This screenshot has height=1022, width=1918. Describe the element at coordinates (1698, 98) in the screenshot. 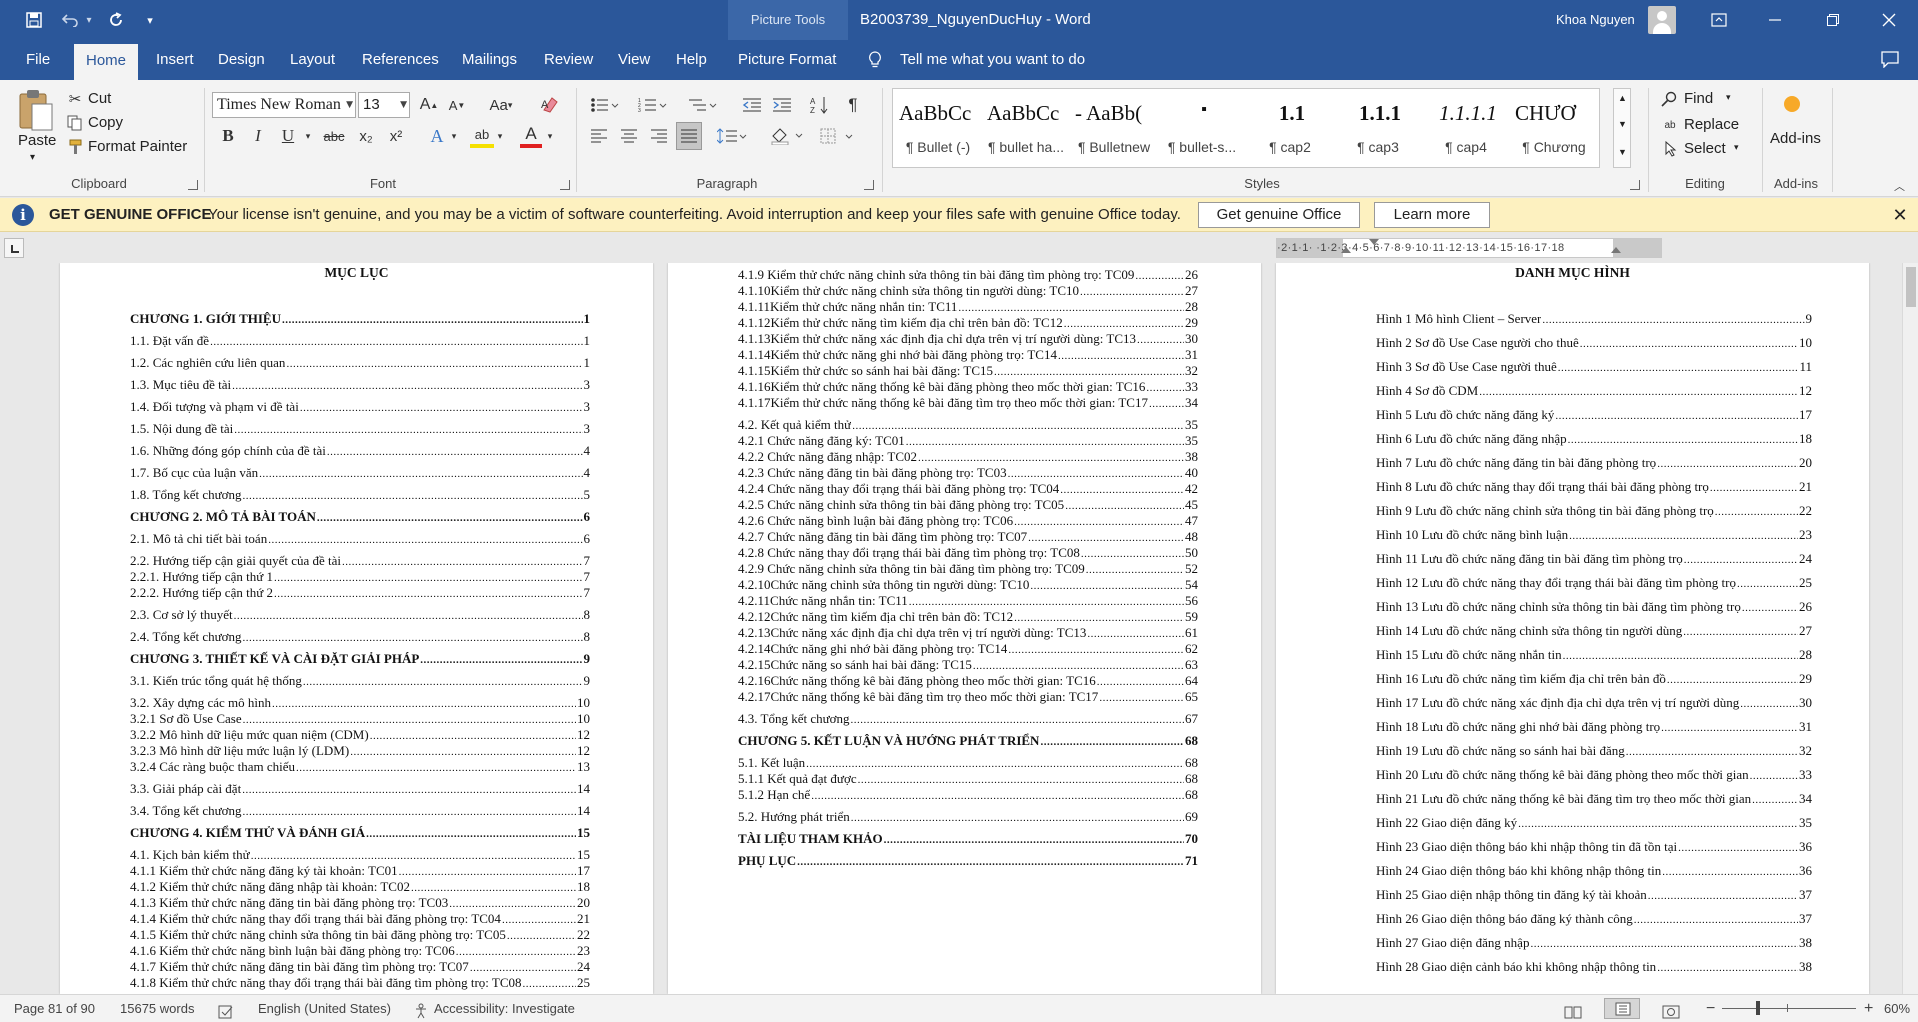

I see `find-button: Find` at that location.